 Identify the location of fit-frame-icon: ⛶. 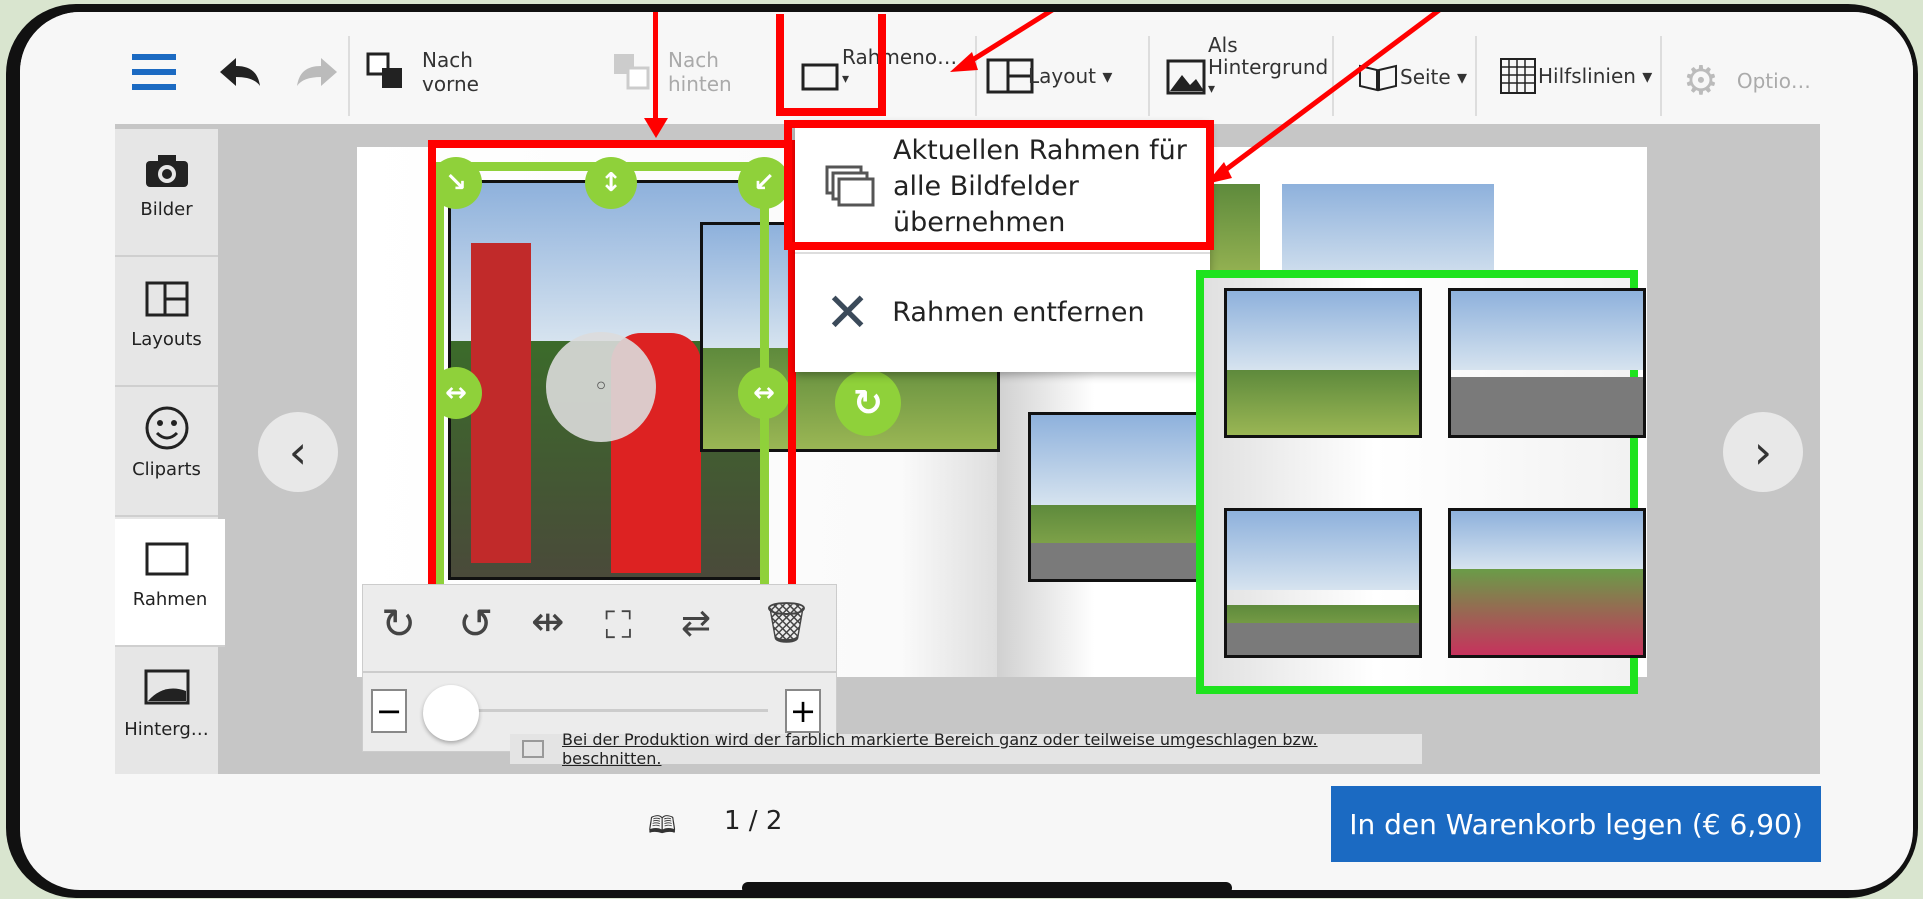
(618, 625).